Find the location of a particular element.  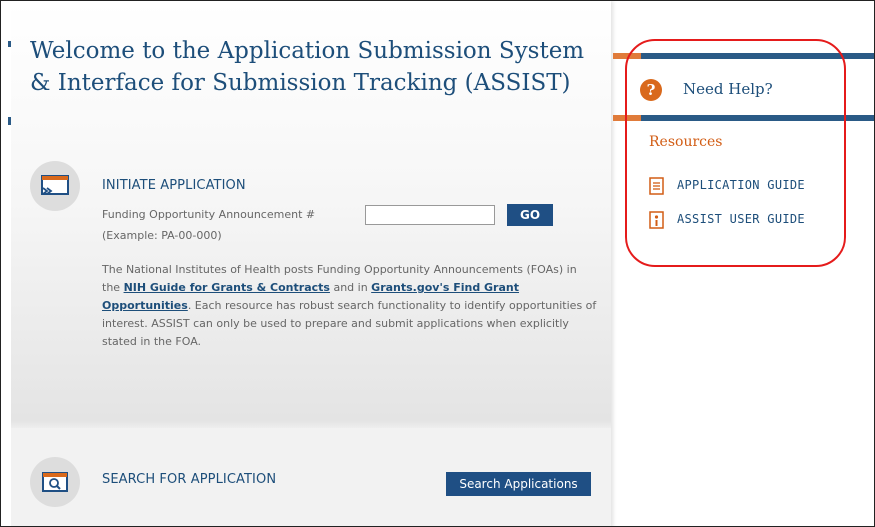

assist-user-guide-label: ASSIST USER GUIDE is located at coordinates (741, 219).